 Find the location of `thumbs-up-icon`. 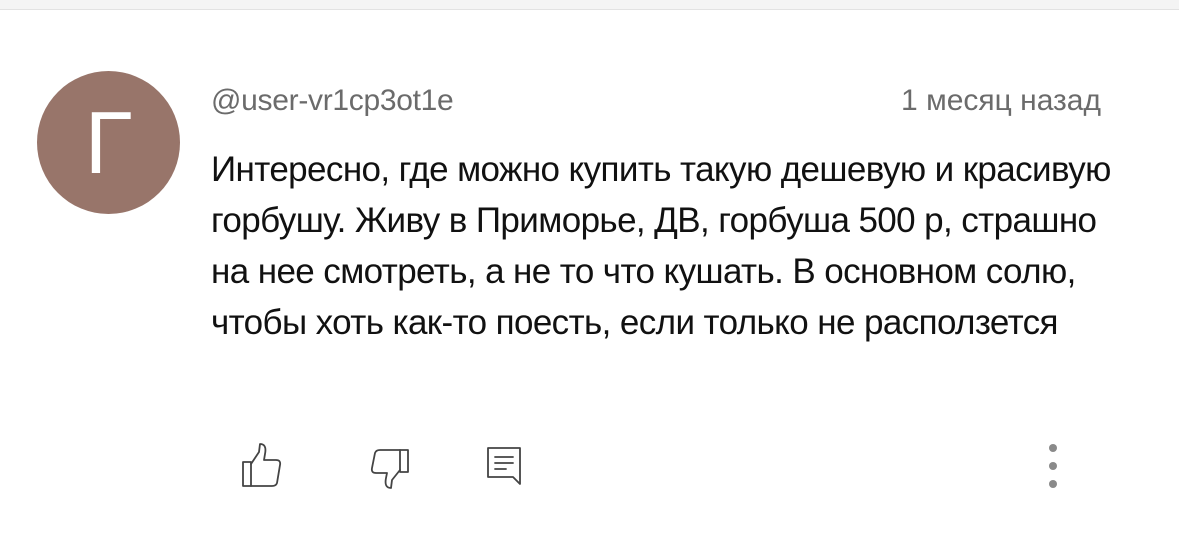

thumbs-up-icon is located at coordinates (262, 465).